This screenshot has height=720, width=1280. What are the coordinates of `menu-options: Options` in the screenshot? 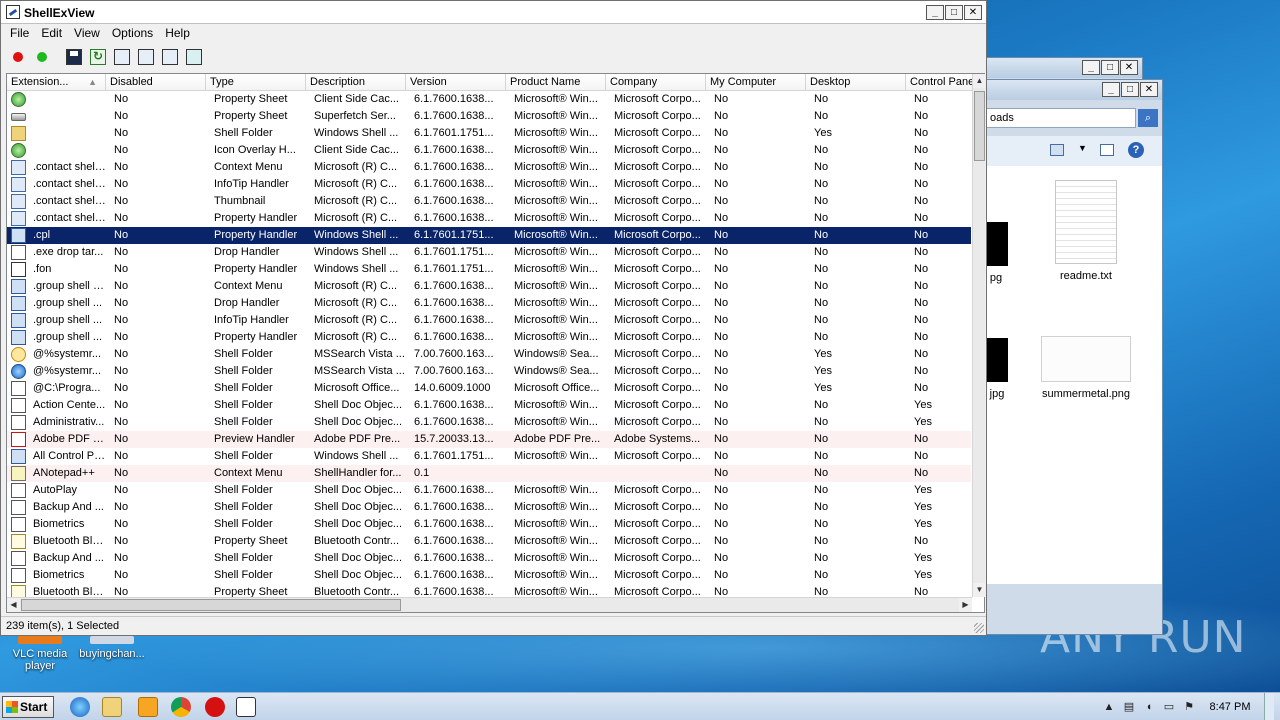 It's located at (132, 33).